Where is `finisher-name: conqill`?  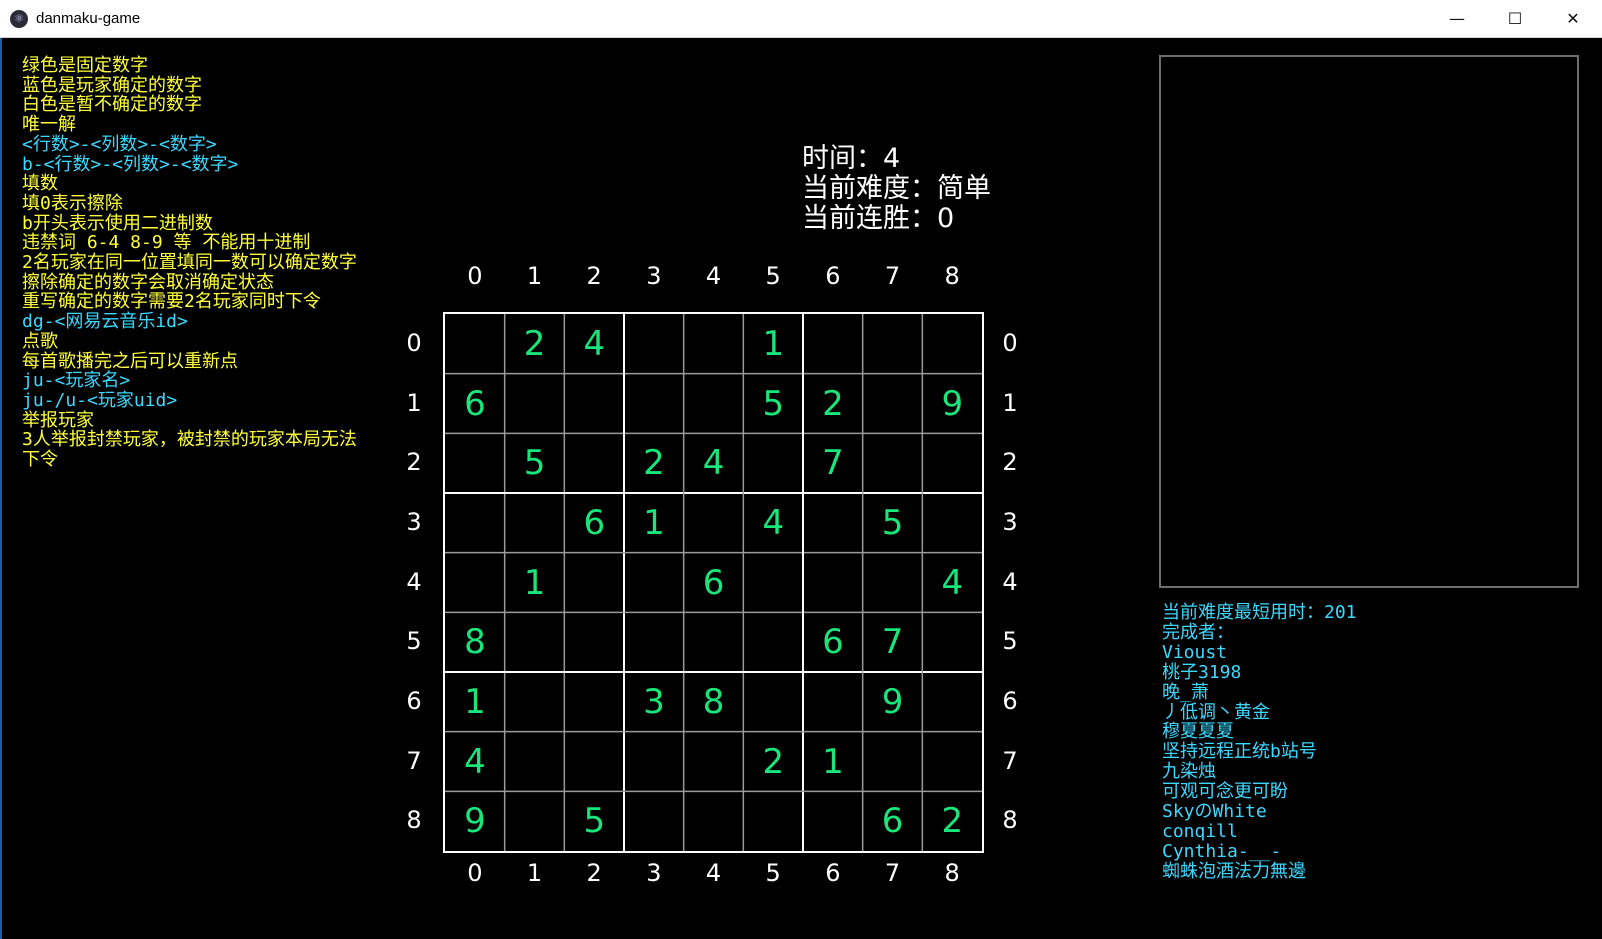 finisher-name: conqill is located at coordinates (1200, 831).